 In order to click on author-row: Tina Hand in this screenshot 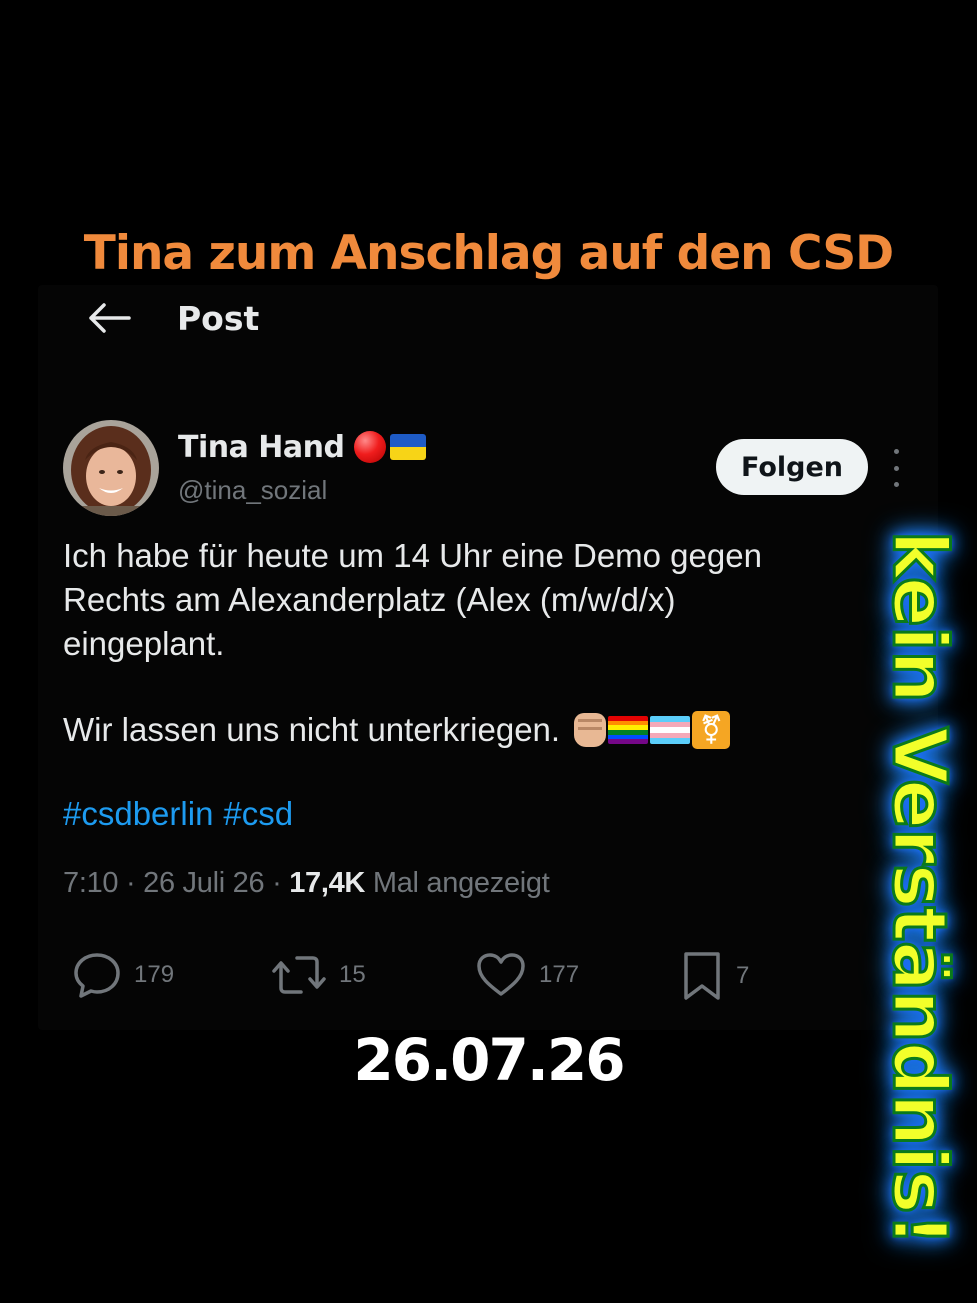, I will do `click(302, 447)`.